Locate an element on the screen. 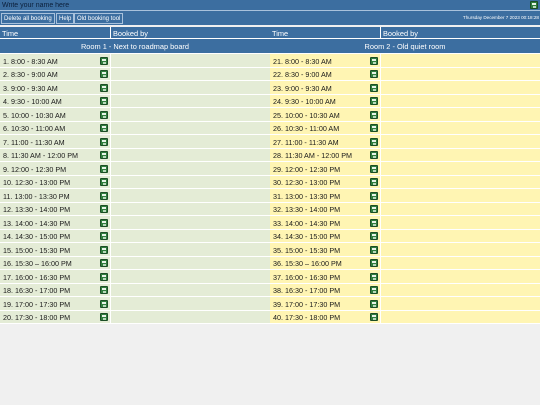 Image resolution: width=540 pixels, height=405 pixels. time-slot-label: 40. 17:30 - 18:00 PM is located at coordinates (307, 317).